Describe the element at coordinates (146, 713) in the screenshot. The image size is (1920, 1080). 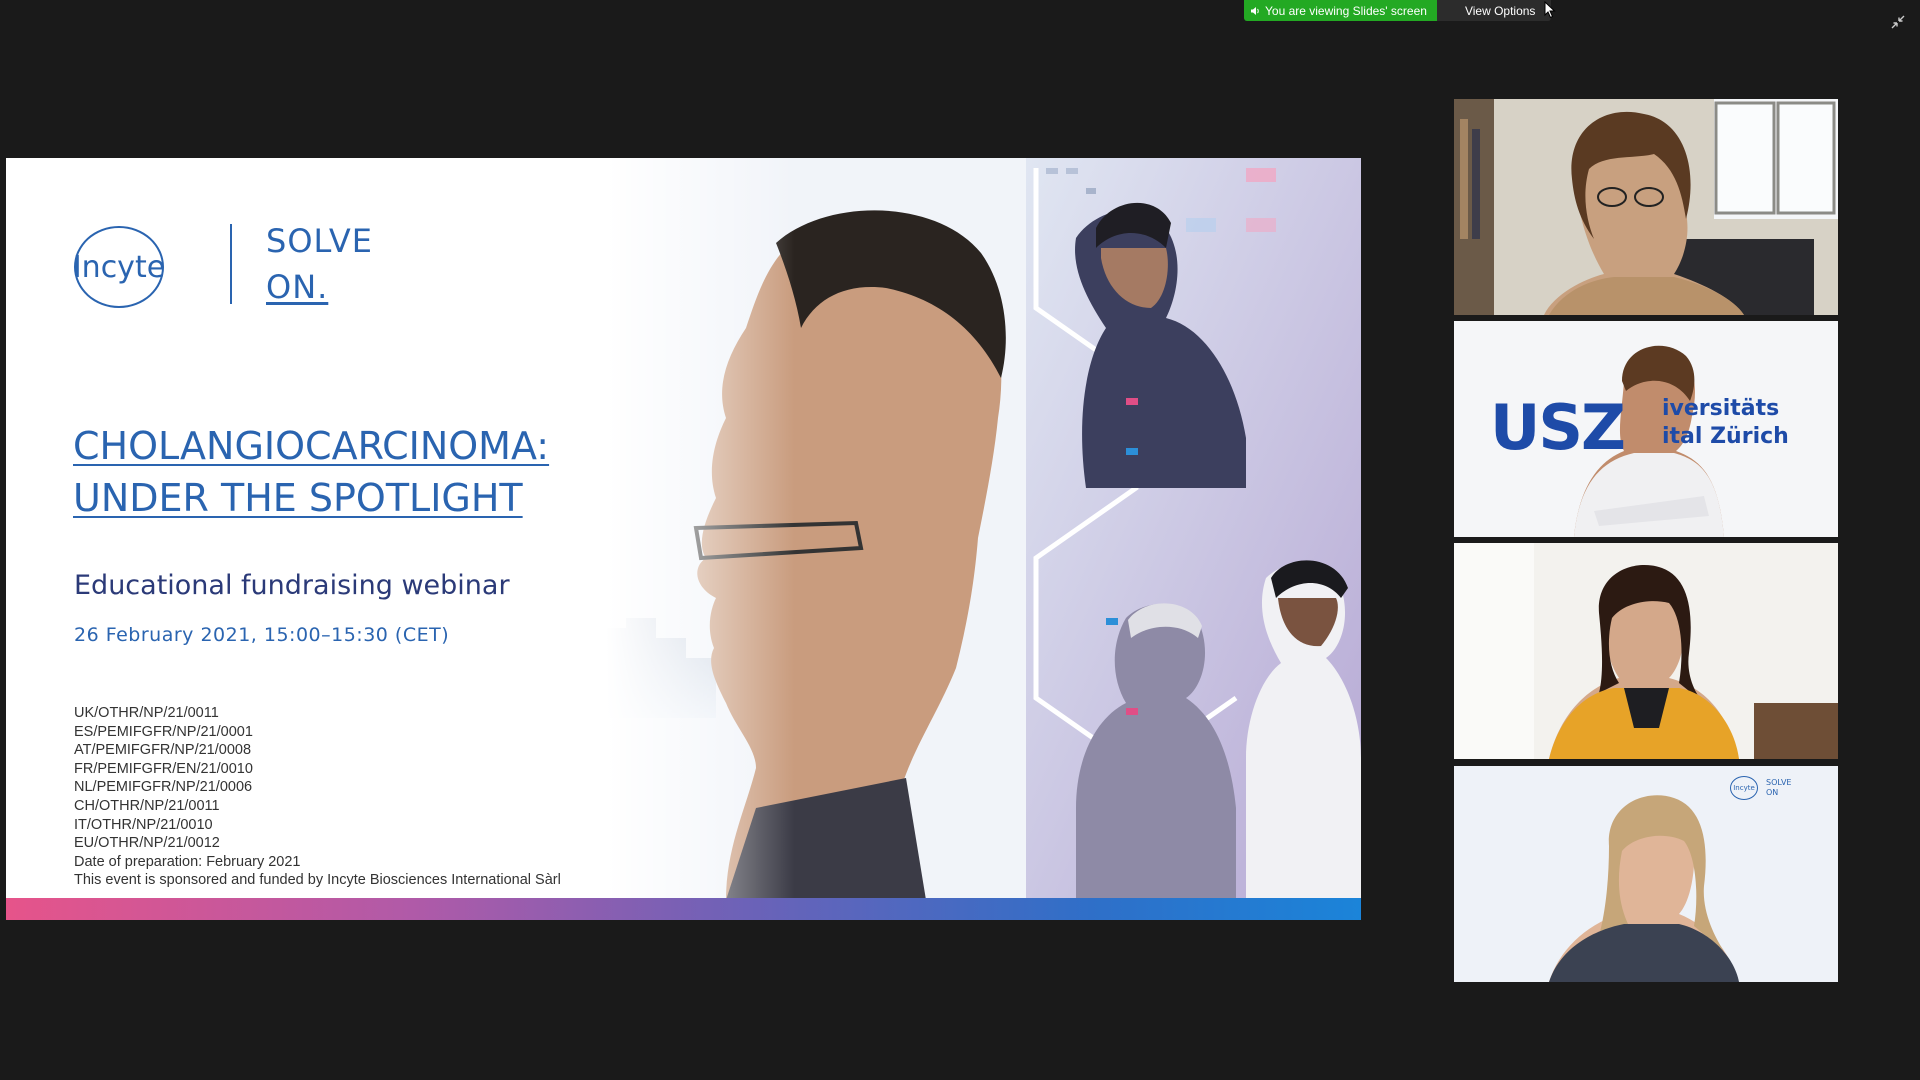
I see `code-line: UK/OTHR/NP/21/0011` at that location.